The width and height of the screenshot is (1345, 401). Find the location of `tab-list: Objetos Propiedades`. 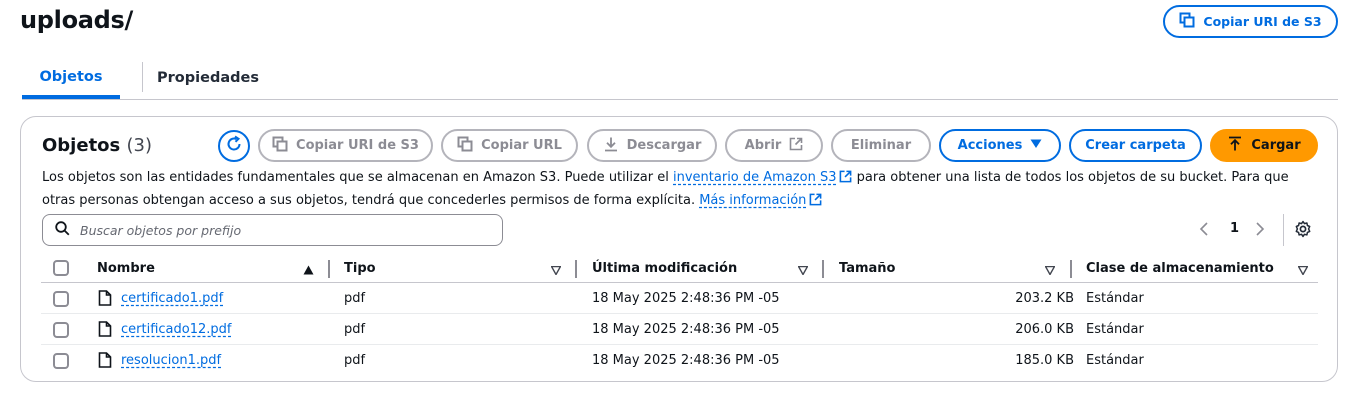

tab-list: Objetos Propiedades is located at coordinates (680, 78).